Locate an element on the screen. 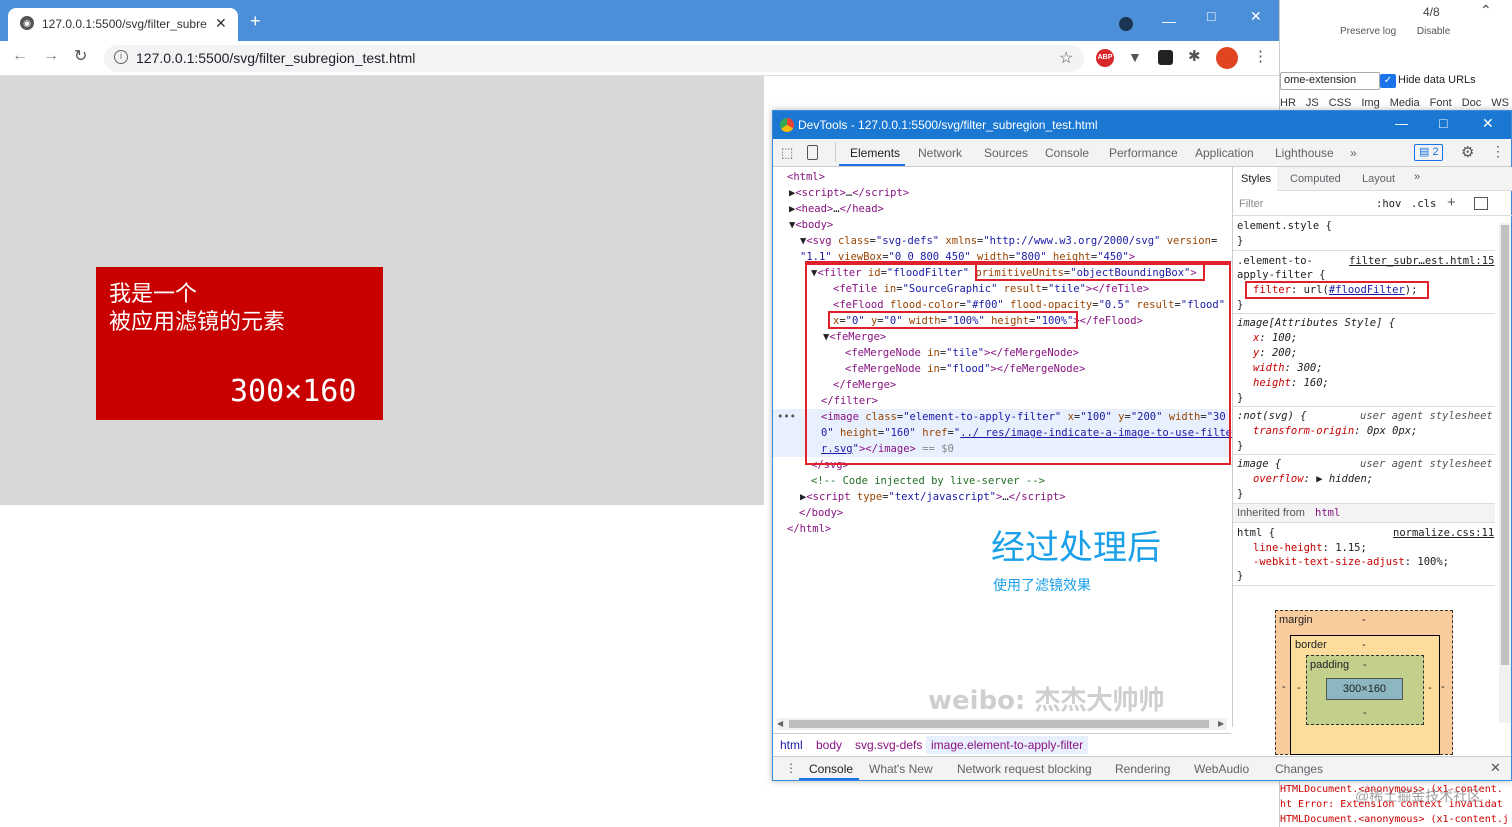  bg-filter-input: ome-extension is located at coordinates (1330, 81).